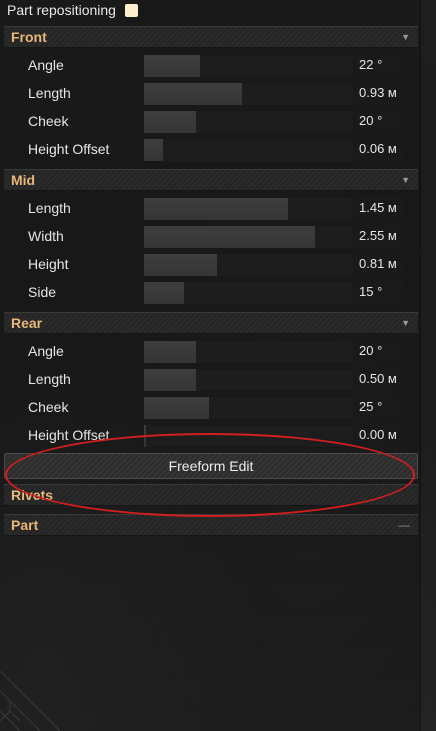 The width and height of the screenshot is (436, 731). What do you see at coordinates (379, 208) in the screenshot?
I see `mid-length-value: 1.45 м` at bounding box center [379, 208].